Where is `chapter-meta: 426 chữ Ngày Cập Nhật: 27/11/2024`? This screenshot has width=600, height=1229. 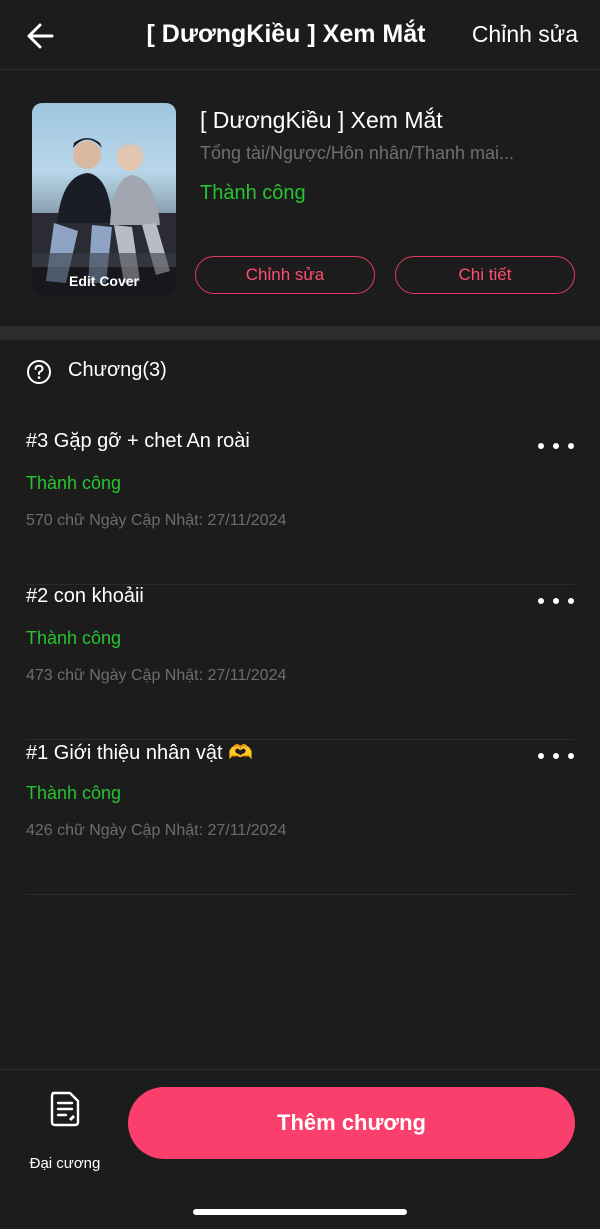 chapter-meta: 426 chữ Ngày Cập Nhật: 27/11/2024 is located at coordinates (156, 830).